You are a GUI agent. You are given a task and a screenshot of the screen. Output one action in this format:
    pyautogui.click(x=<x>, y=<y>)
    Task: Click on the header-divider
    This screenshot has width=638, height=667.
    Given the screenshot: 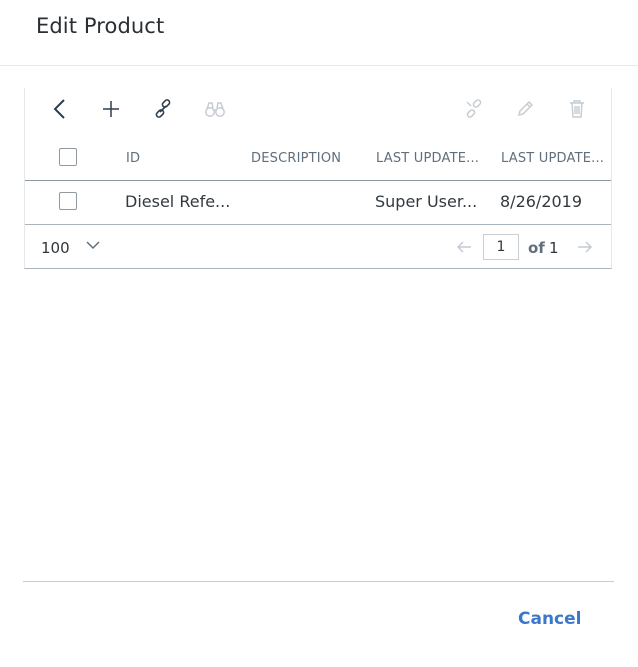 What is the action you would take?
    pyautogui.click(x=318, y=180)
    